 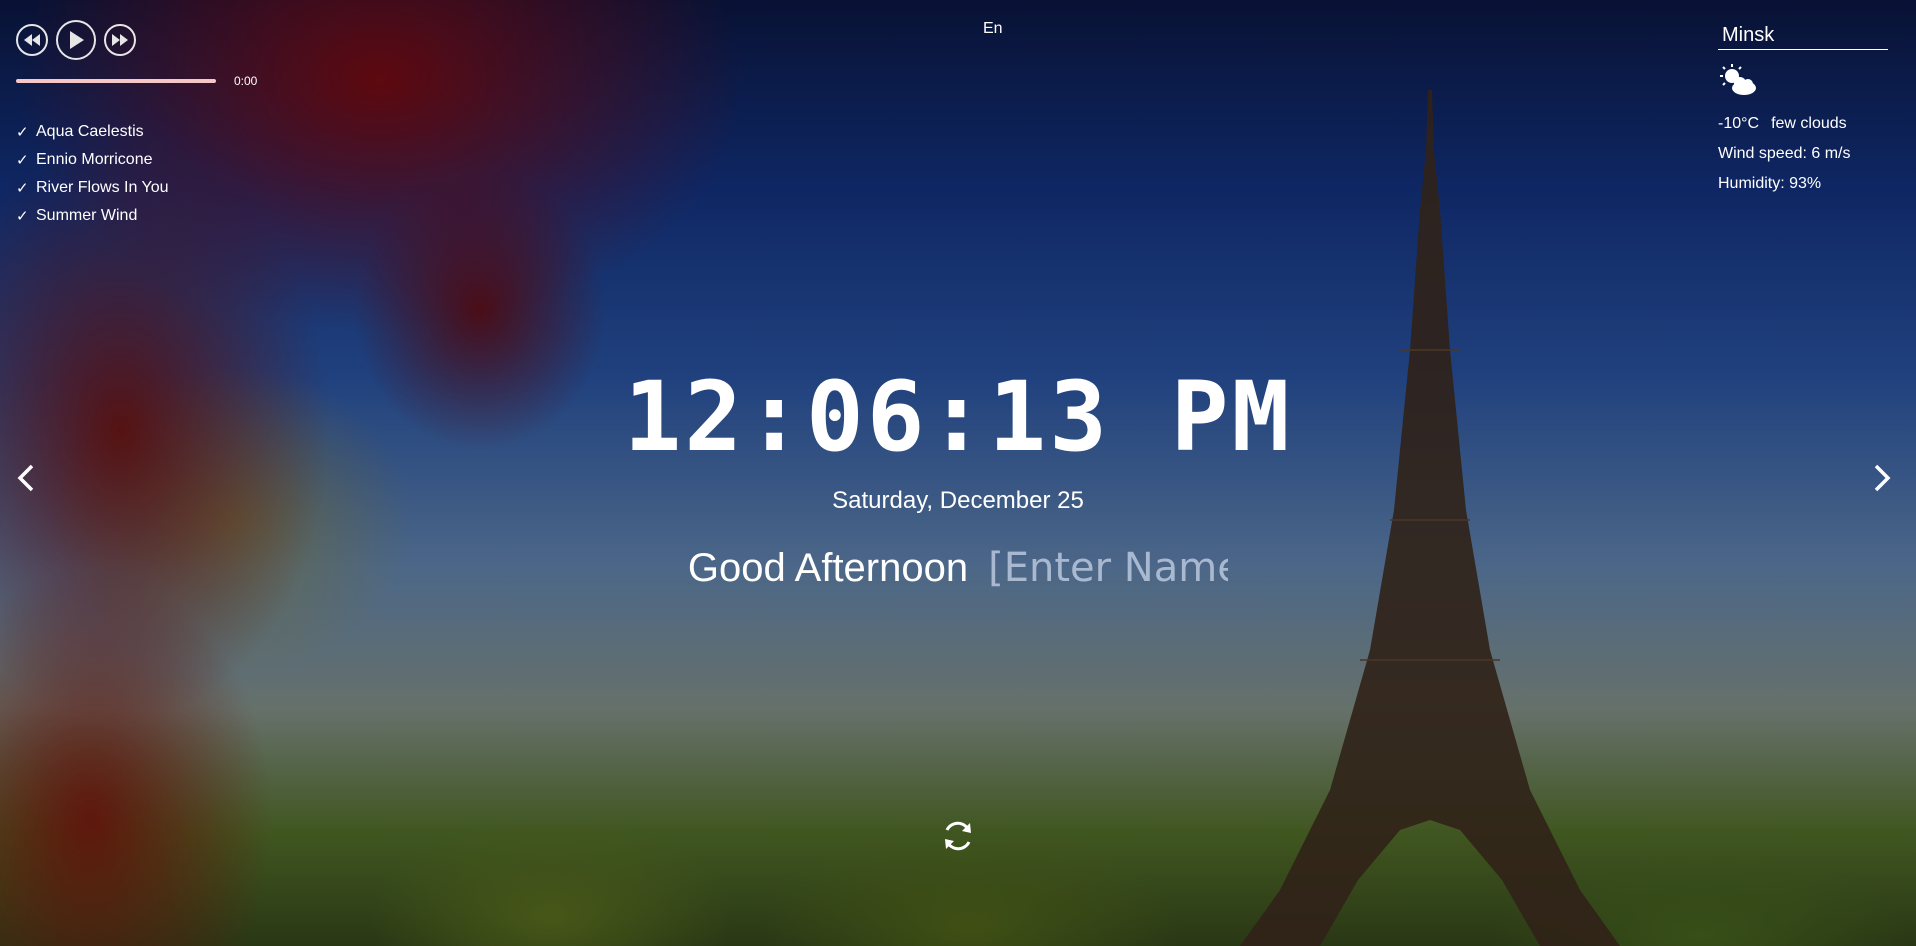 I want to click on playlist-item: ✓ Ennio Morricone, so click(x=146, y=160).